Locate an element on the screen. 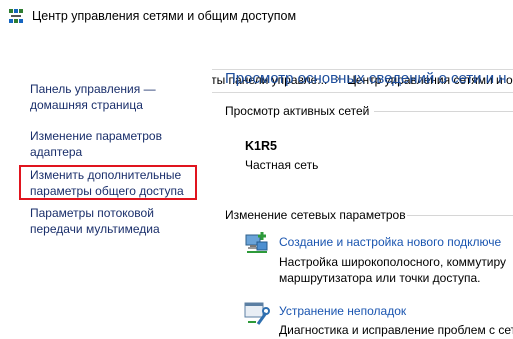 Image resolution: width=513 pixels, height=339 pixels. sidebar-item-line: передачи мультимедиа is located at coordinates (95, 228).